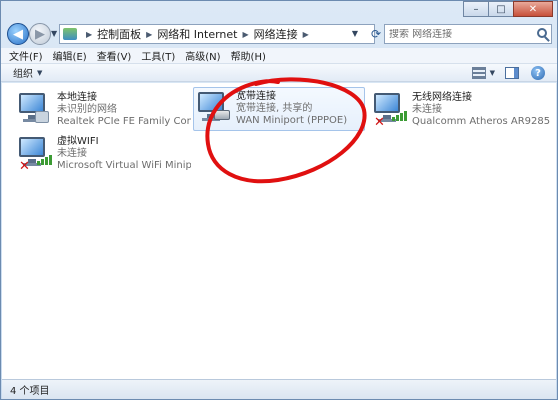 This screenshot has height=400, width=558. I want to click on menu-view: 查看(V), so click(114, 55).